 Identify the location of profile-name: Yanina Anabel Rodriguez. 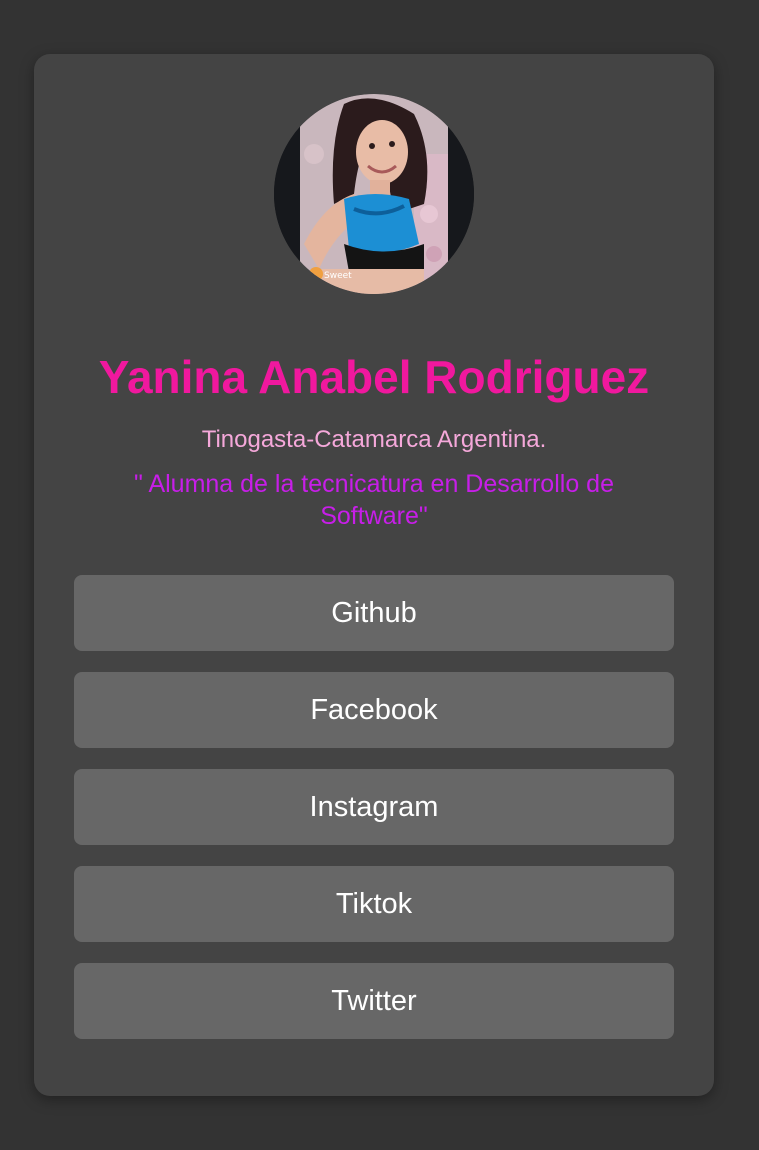
(374, 377).